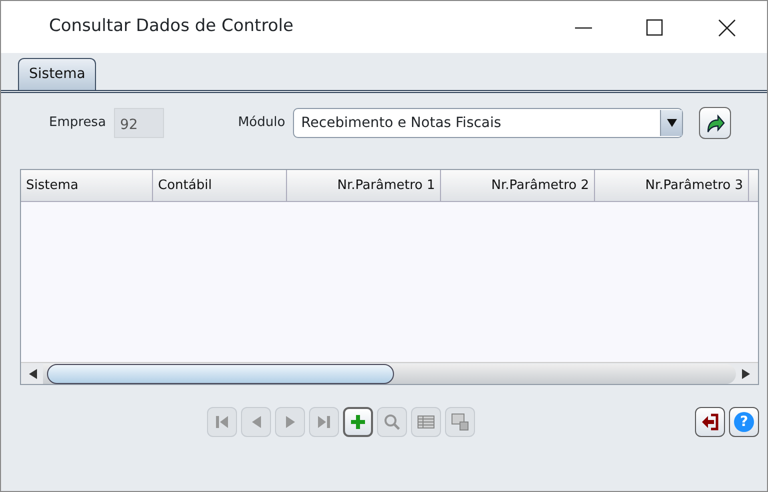 This screenshot has width=768, height=492. I want to click on tab: Sistema, so click(57, 74).